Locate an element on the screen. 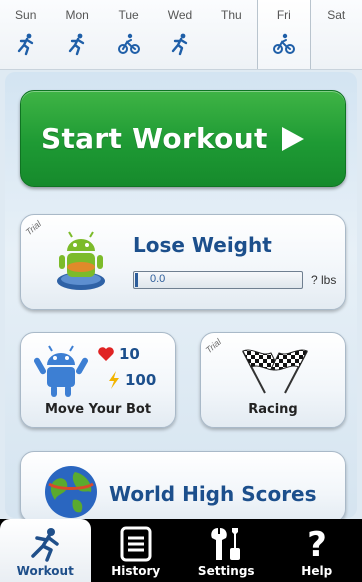  world-high-scores-card: World High Scores is located at coordinates (183, 487).